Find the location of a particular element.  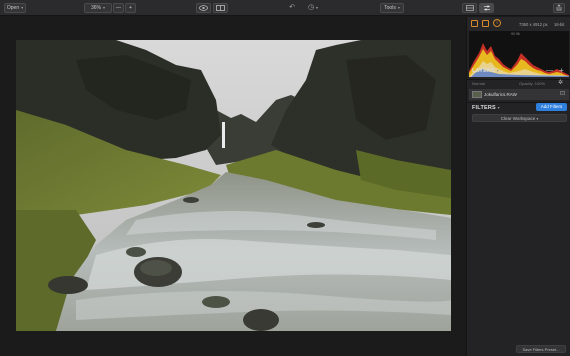

info-icon: i is located at coordinates (497, 23).